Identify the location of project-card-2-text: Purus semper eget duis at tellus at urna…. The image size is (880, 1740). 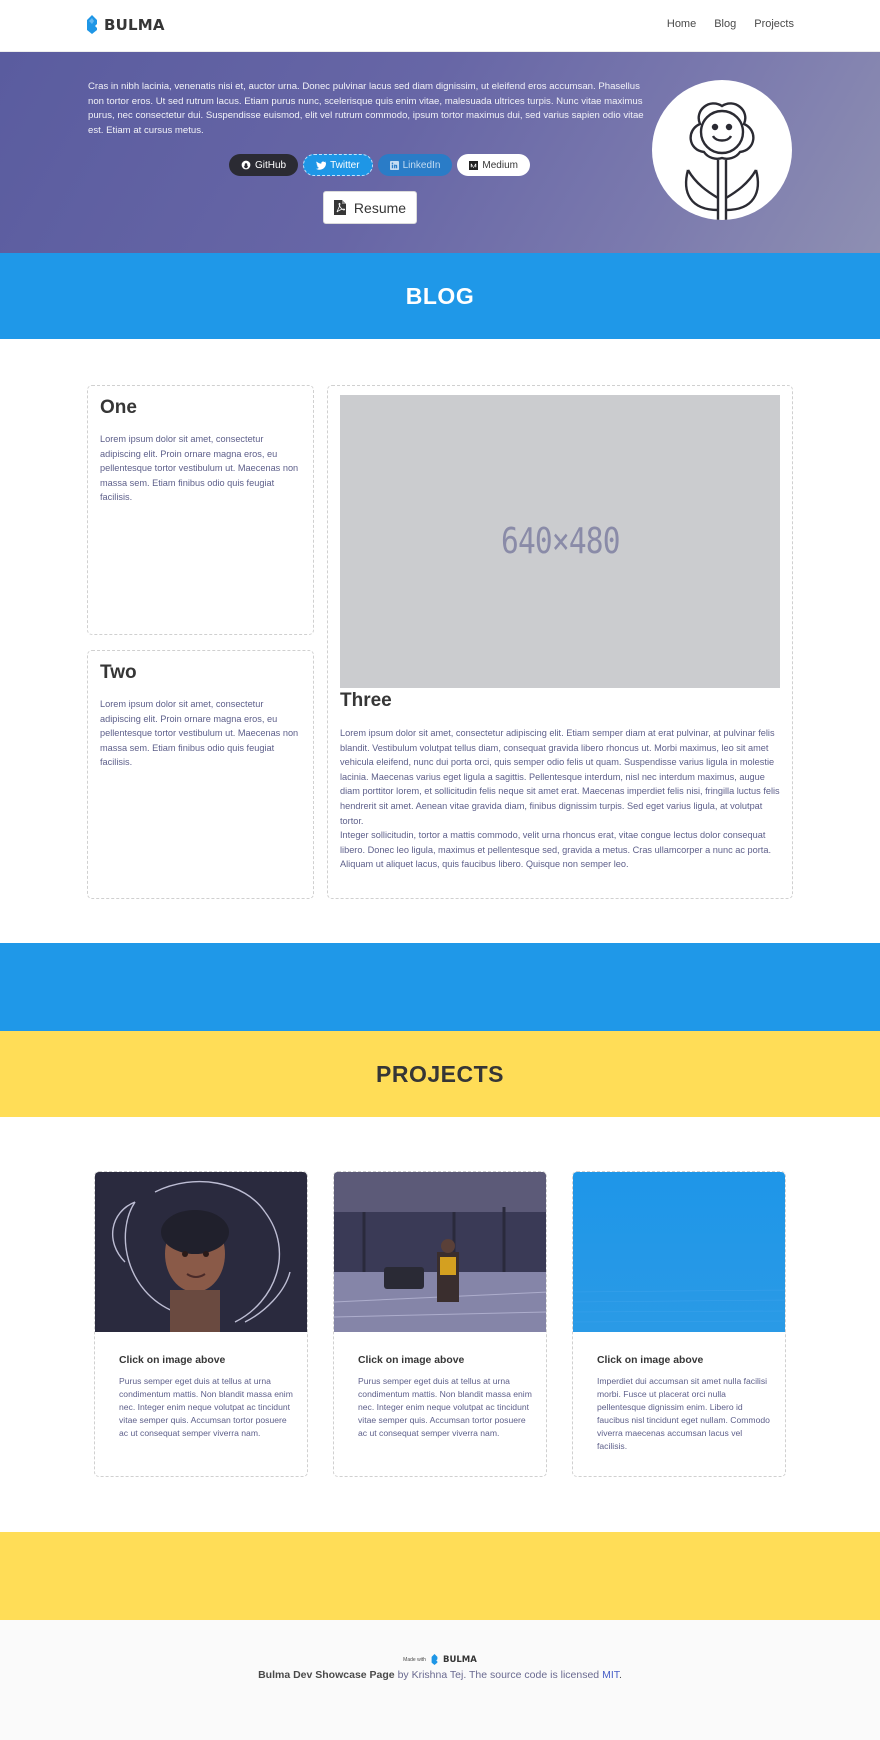
(445, 1407).